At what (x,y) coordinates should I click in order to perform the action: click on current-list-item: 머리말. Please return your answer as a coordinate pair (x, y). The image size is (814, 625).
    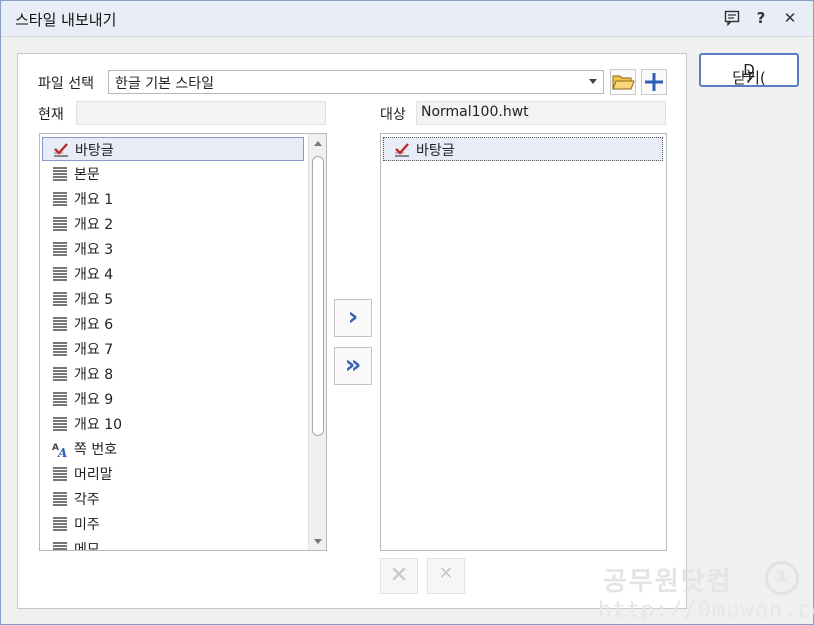
    Looking at the image, I should click on (173, 474).